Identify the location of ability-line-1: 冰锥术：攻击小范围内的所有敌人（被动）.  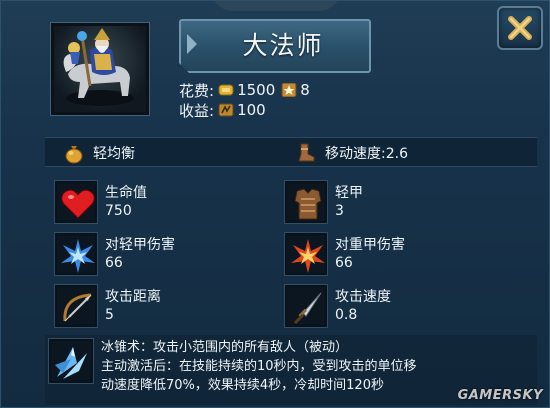
(225, 347).